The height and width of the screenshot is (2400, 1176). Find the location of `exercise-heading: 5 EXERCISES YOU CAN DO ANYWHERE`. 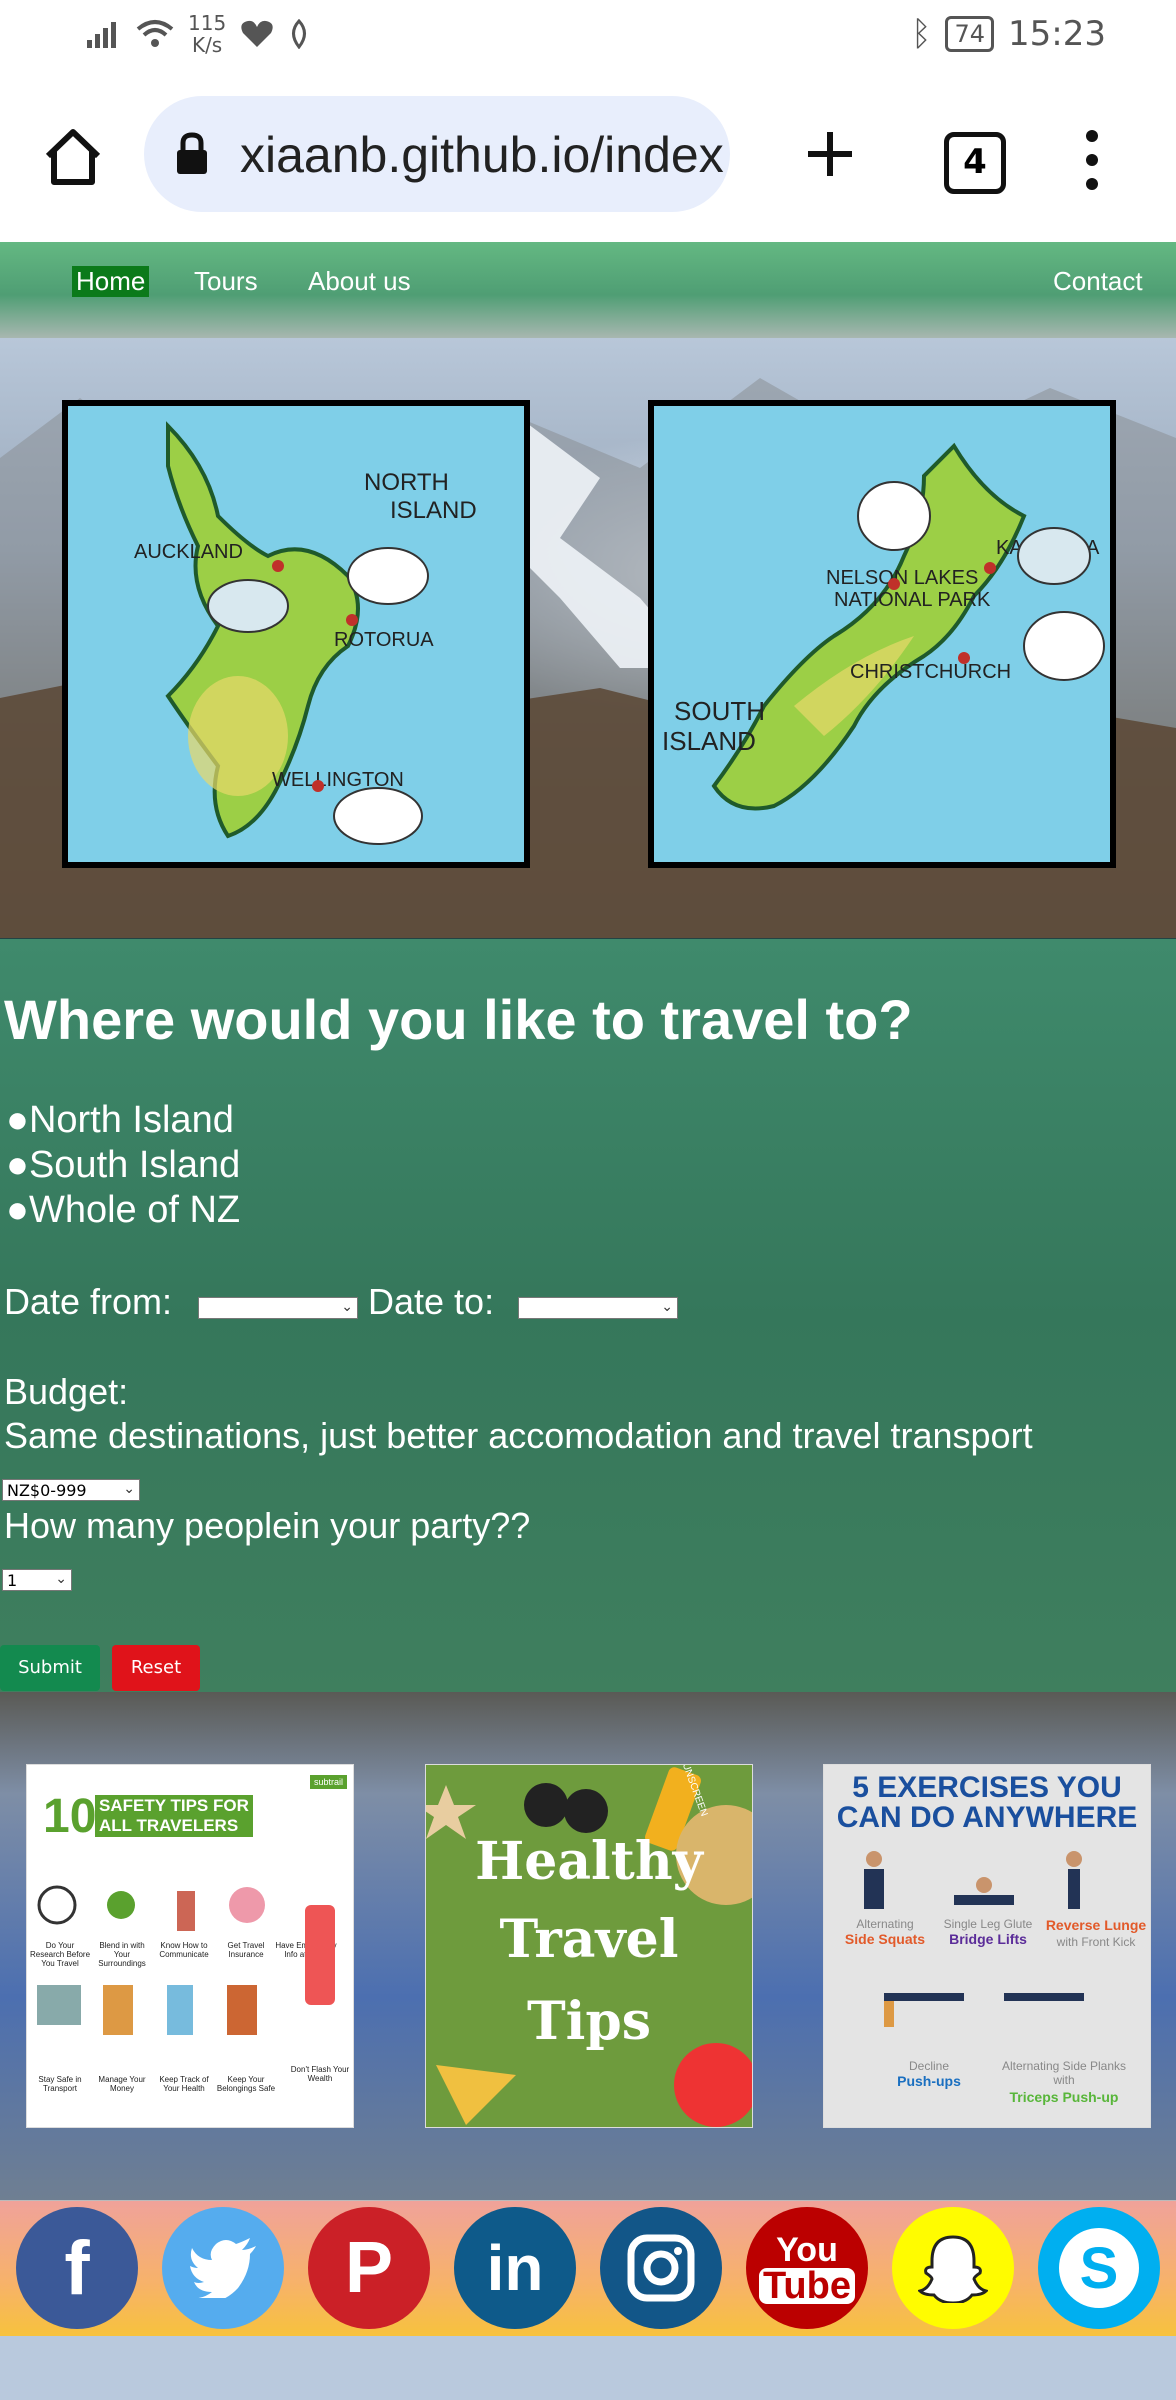

exercise-heading: 5 EXERCISES YOU CAN DO ANYWHERE is located at coordinates (987, 1803).